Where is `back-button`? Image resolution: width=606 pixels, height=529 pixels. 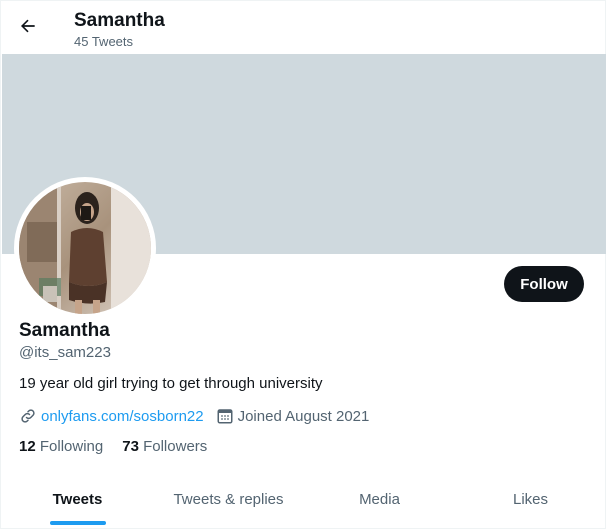 back-button is located at coordinates (28, 28).